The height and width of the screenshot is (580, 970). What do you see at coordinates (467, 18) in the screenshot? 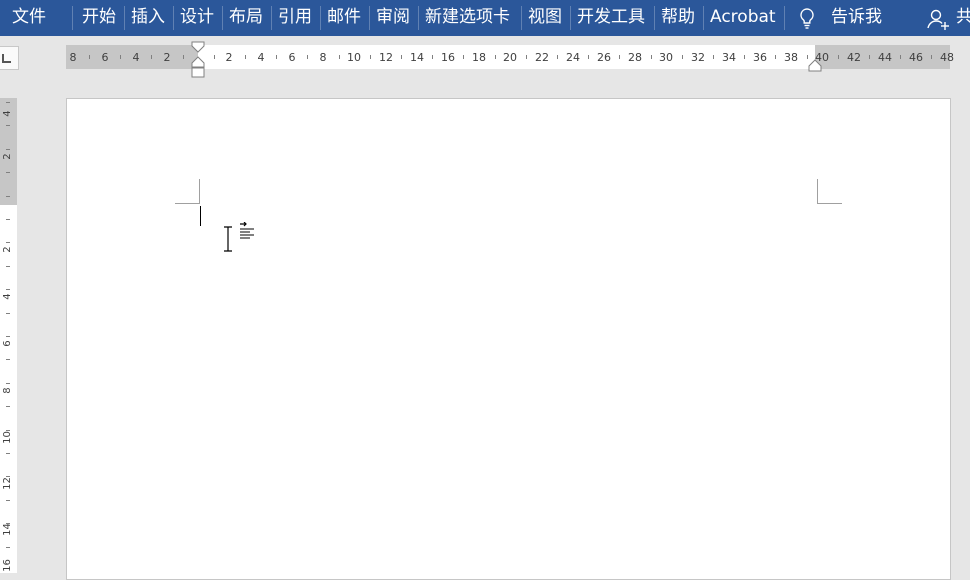
I see `tab-new-tab: 新建选项卡` at bounding box center [467, 18].